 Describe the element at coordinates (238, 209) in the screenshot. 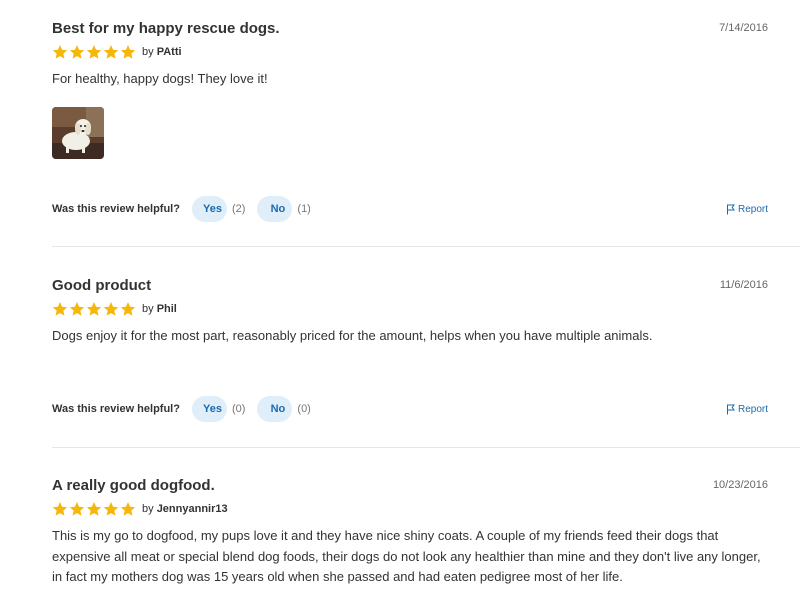

I see `yes-count: (2)` at that location.